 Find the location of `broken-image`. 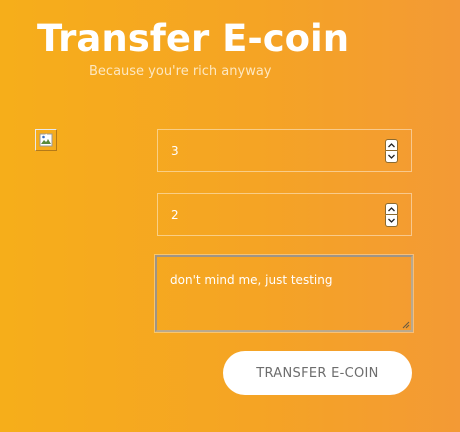

broken-image is located at coordinates (46, 140).